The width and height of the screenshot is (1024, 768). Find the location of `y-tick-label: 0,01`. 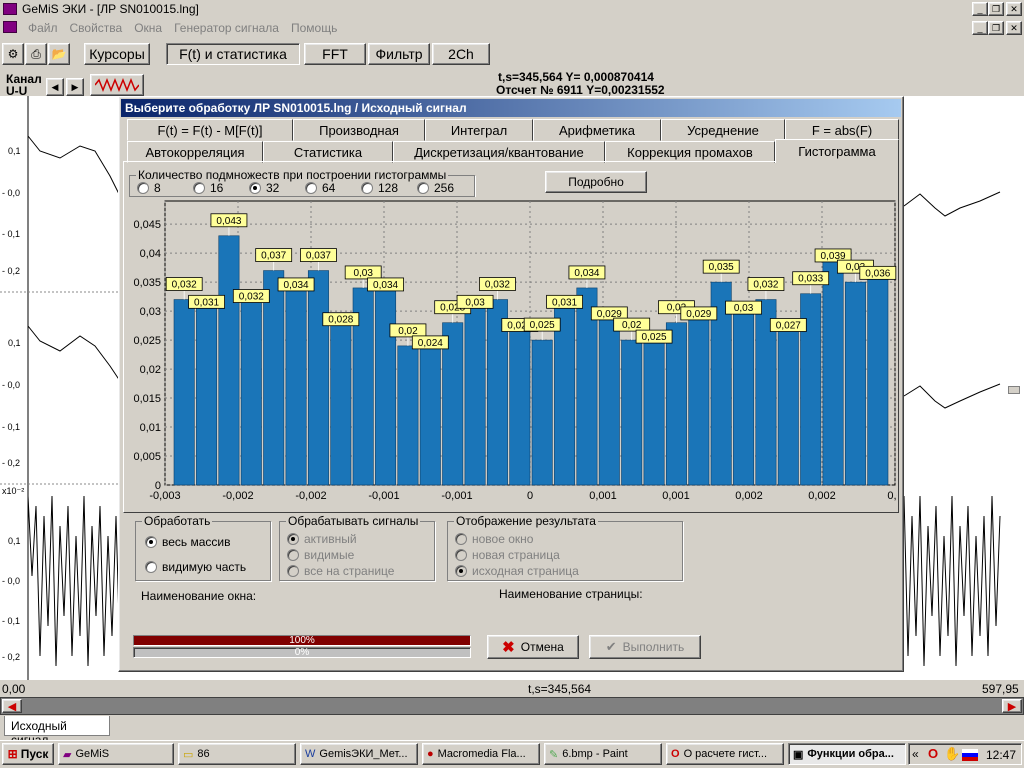

y-tick-label: 0,01 is located at coordinates (150, 428).